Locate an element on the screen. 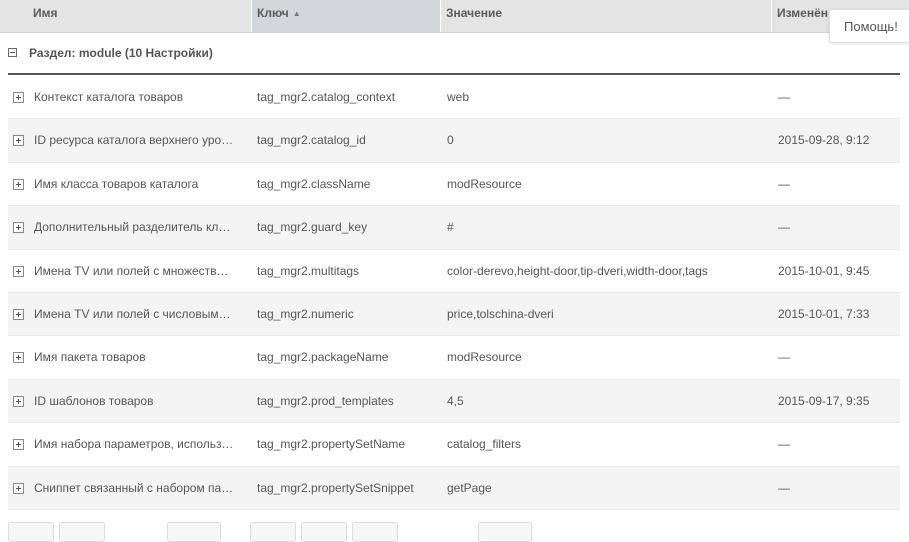  setting-edited: 2015-09-28, 9:12 is located at coordinates (824, 140).